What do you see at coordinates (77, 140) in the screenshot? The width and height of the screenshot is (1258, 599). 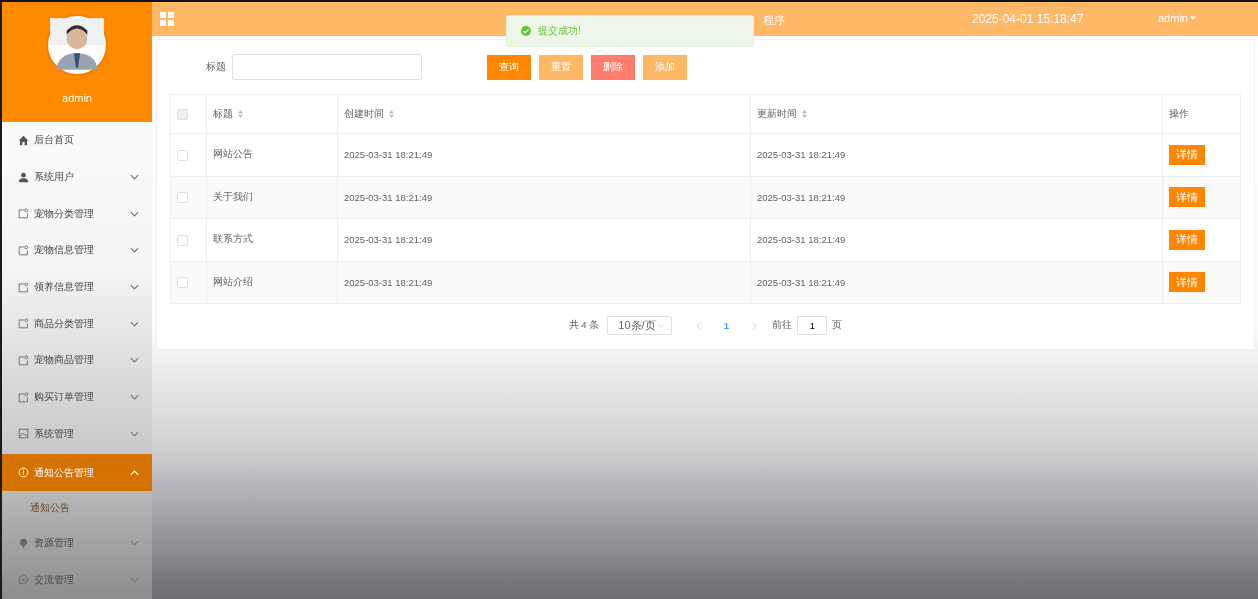 I see `sidebar-item: 后台首页` at bounding box center [77, 140].